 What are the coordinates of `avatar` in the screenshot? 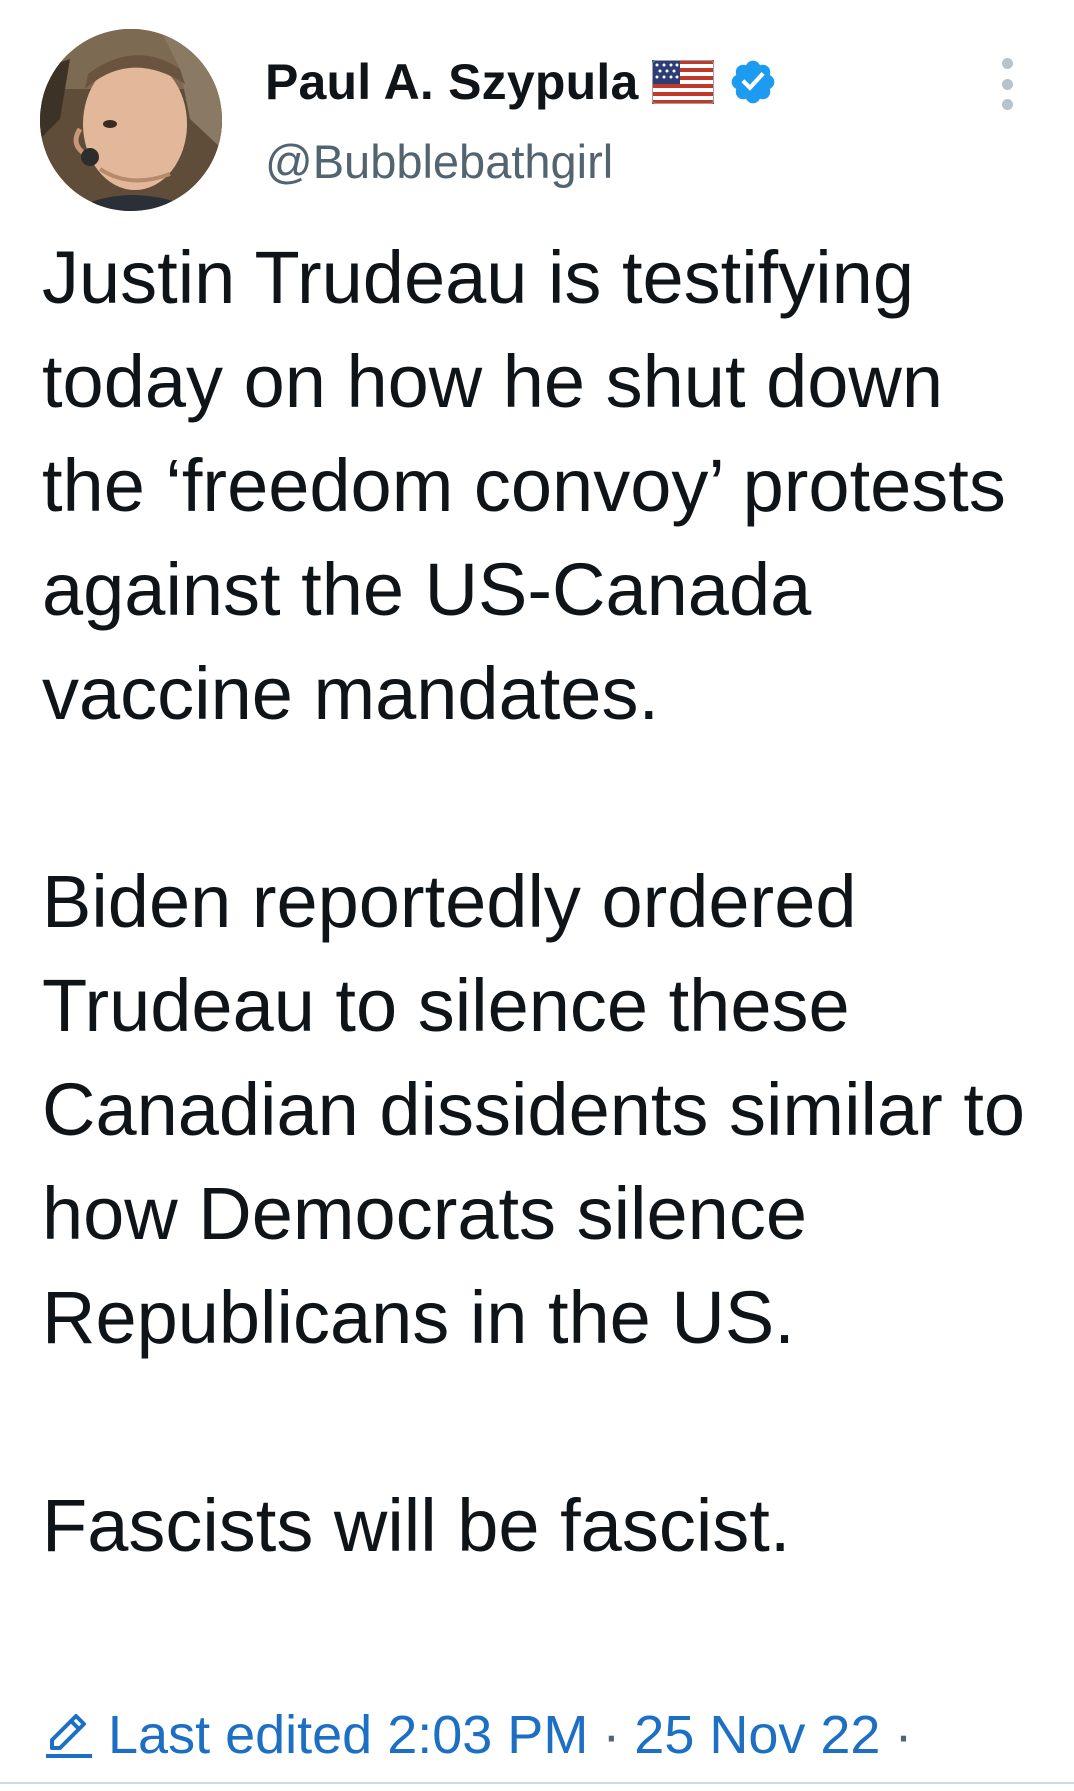 It's located at (131, 120).